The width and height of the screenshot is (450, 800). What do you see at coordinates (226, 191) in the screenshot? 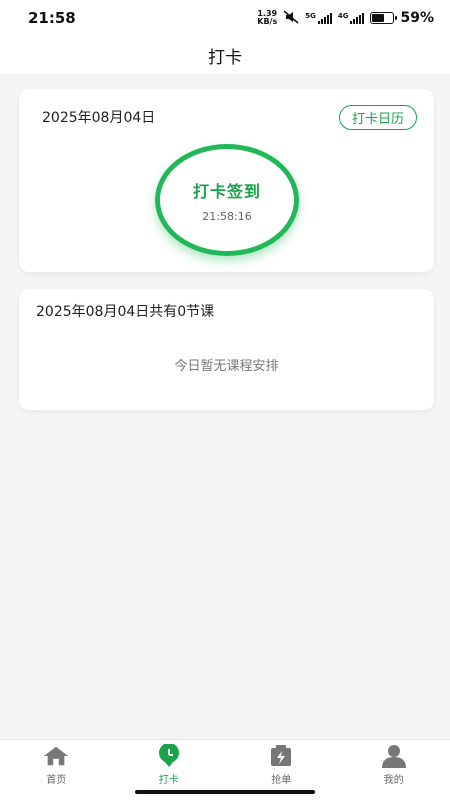
I see `checkin-button-label: 打卡签到` at bounding box center [226, 191].